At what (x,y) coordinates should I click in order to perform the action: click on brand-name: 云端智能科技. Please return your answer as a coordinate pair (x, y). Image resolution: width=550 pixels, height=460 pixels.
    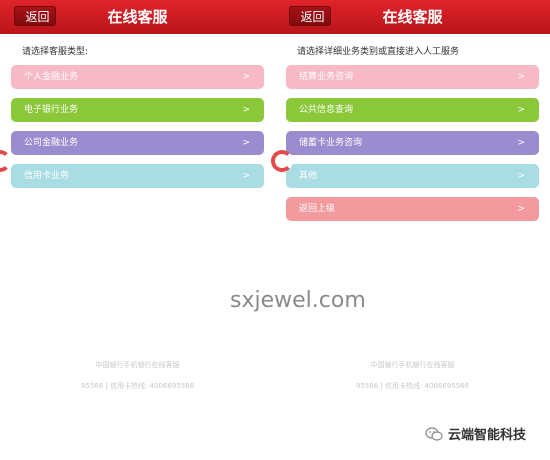
    Looking at the image, I should click on (487, 435).